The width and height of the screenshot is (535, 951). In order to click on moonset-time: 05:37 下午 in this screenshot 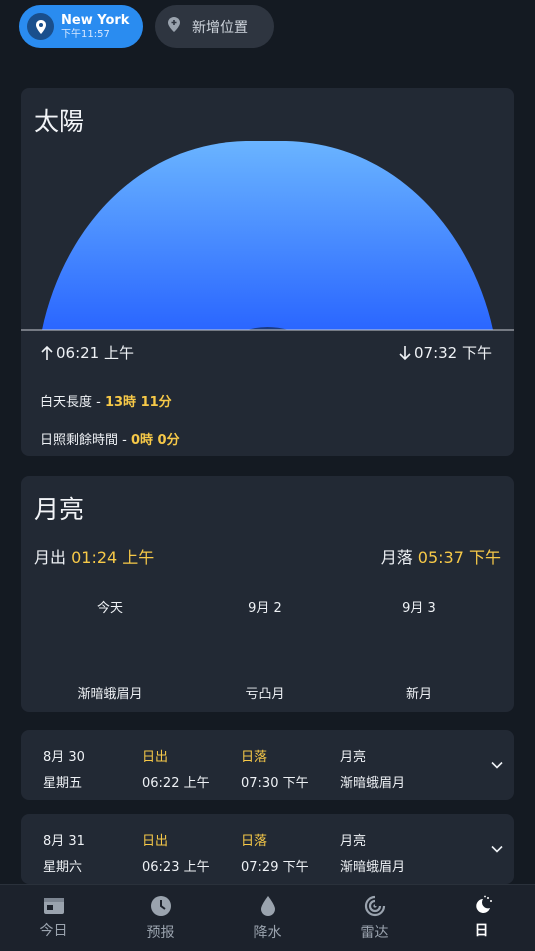, I will do `click(459, 557)`.